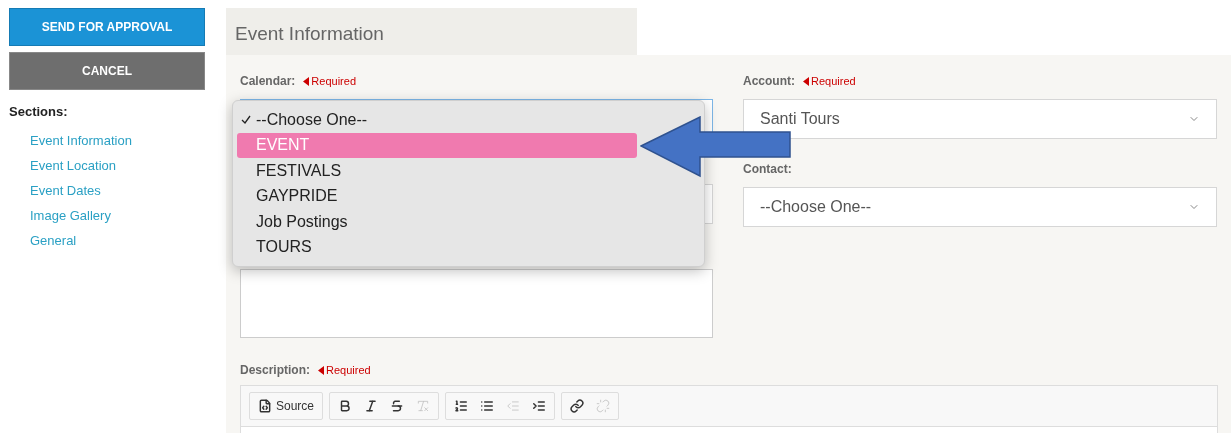 The width and height of the screenshot is (1231, 433). I want to click on contact-select: --Choose One--, so click(980, 207).